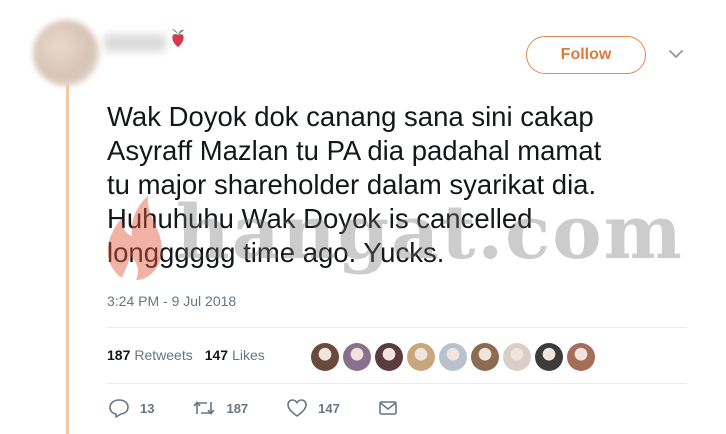 This screenshot has height=434, width=726. What do you see at coordinates (204, 408) in the screenshot?
I see `retweet-icon` at bounding box center [204, 408].